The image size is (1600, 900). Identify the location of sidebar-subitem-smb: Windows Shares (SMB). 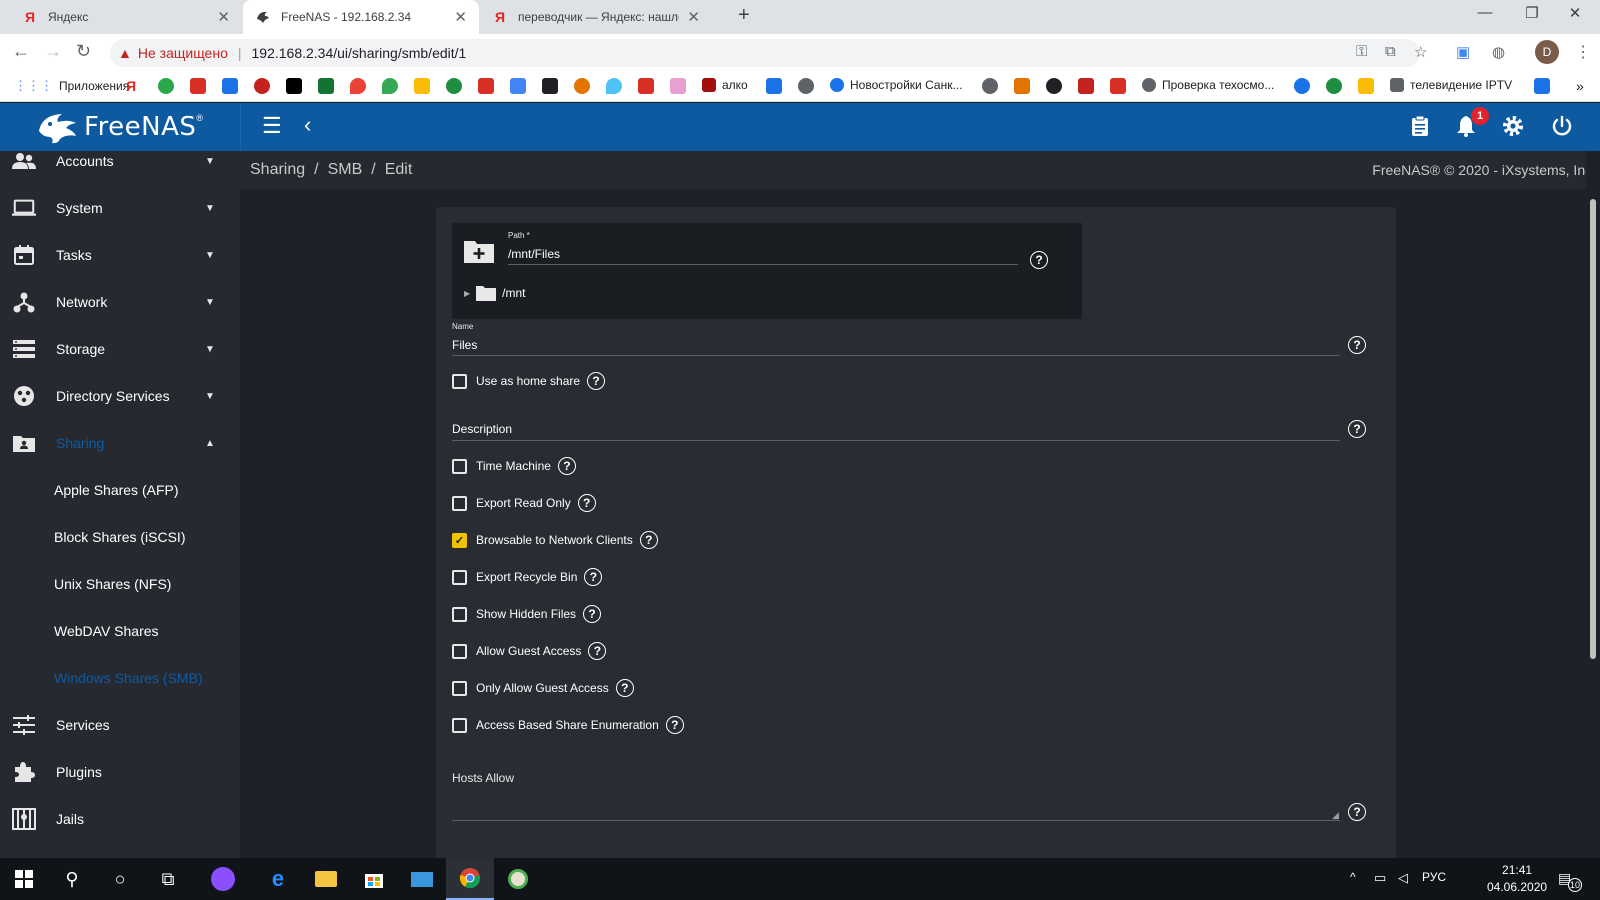
(120, 678).